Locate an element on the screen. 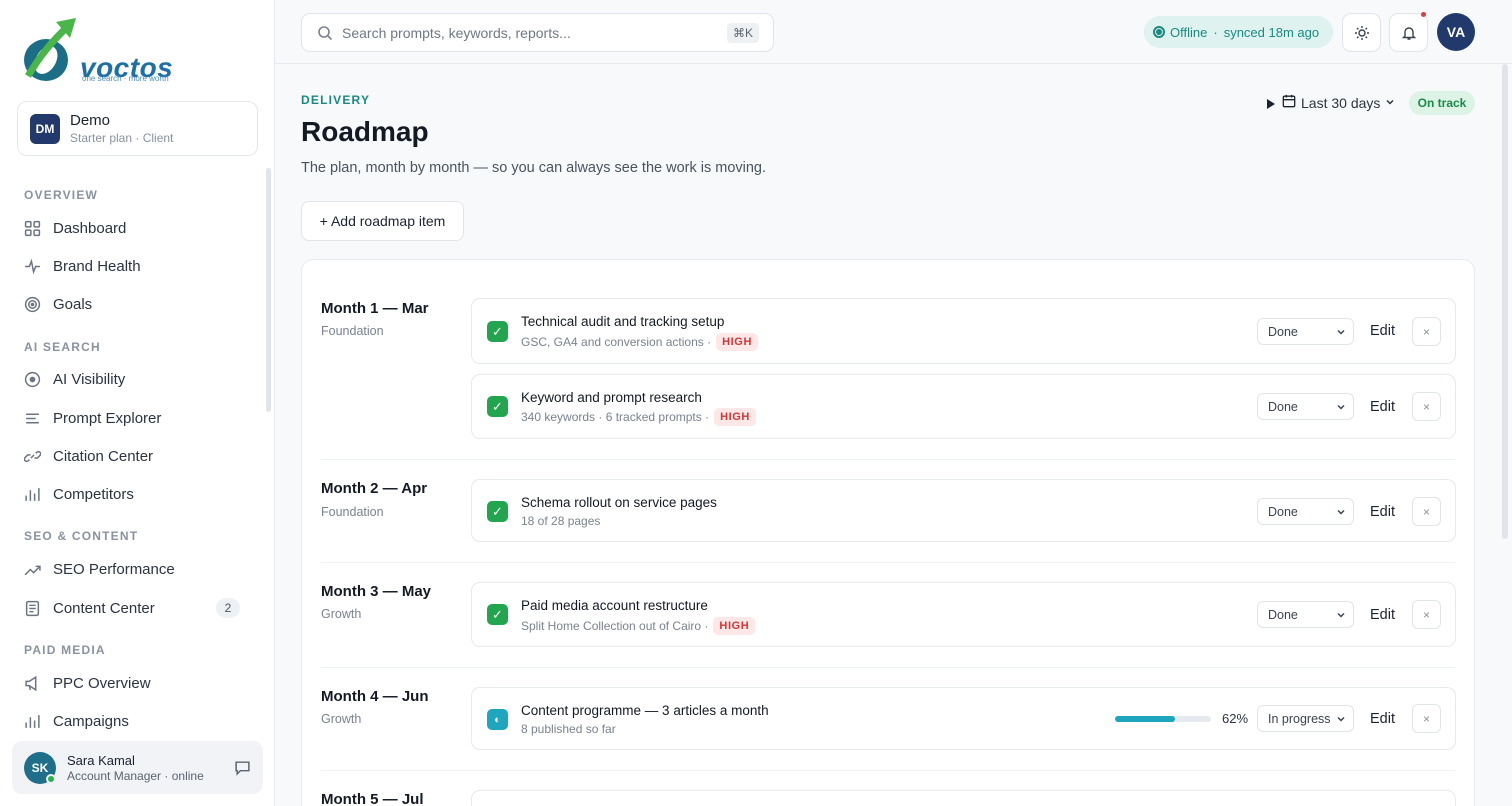  calendar-icon is located at coordinates (1289, 101).